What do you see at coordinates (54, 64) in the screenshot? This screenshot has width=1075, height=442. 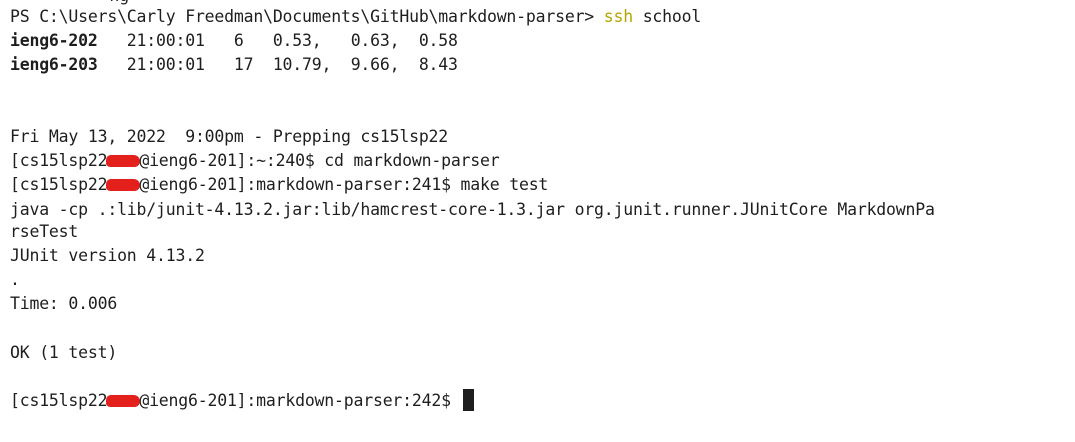 I see `host-name: ieng6-203` at bounding box center [54, 64].